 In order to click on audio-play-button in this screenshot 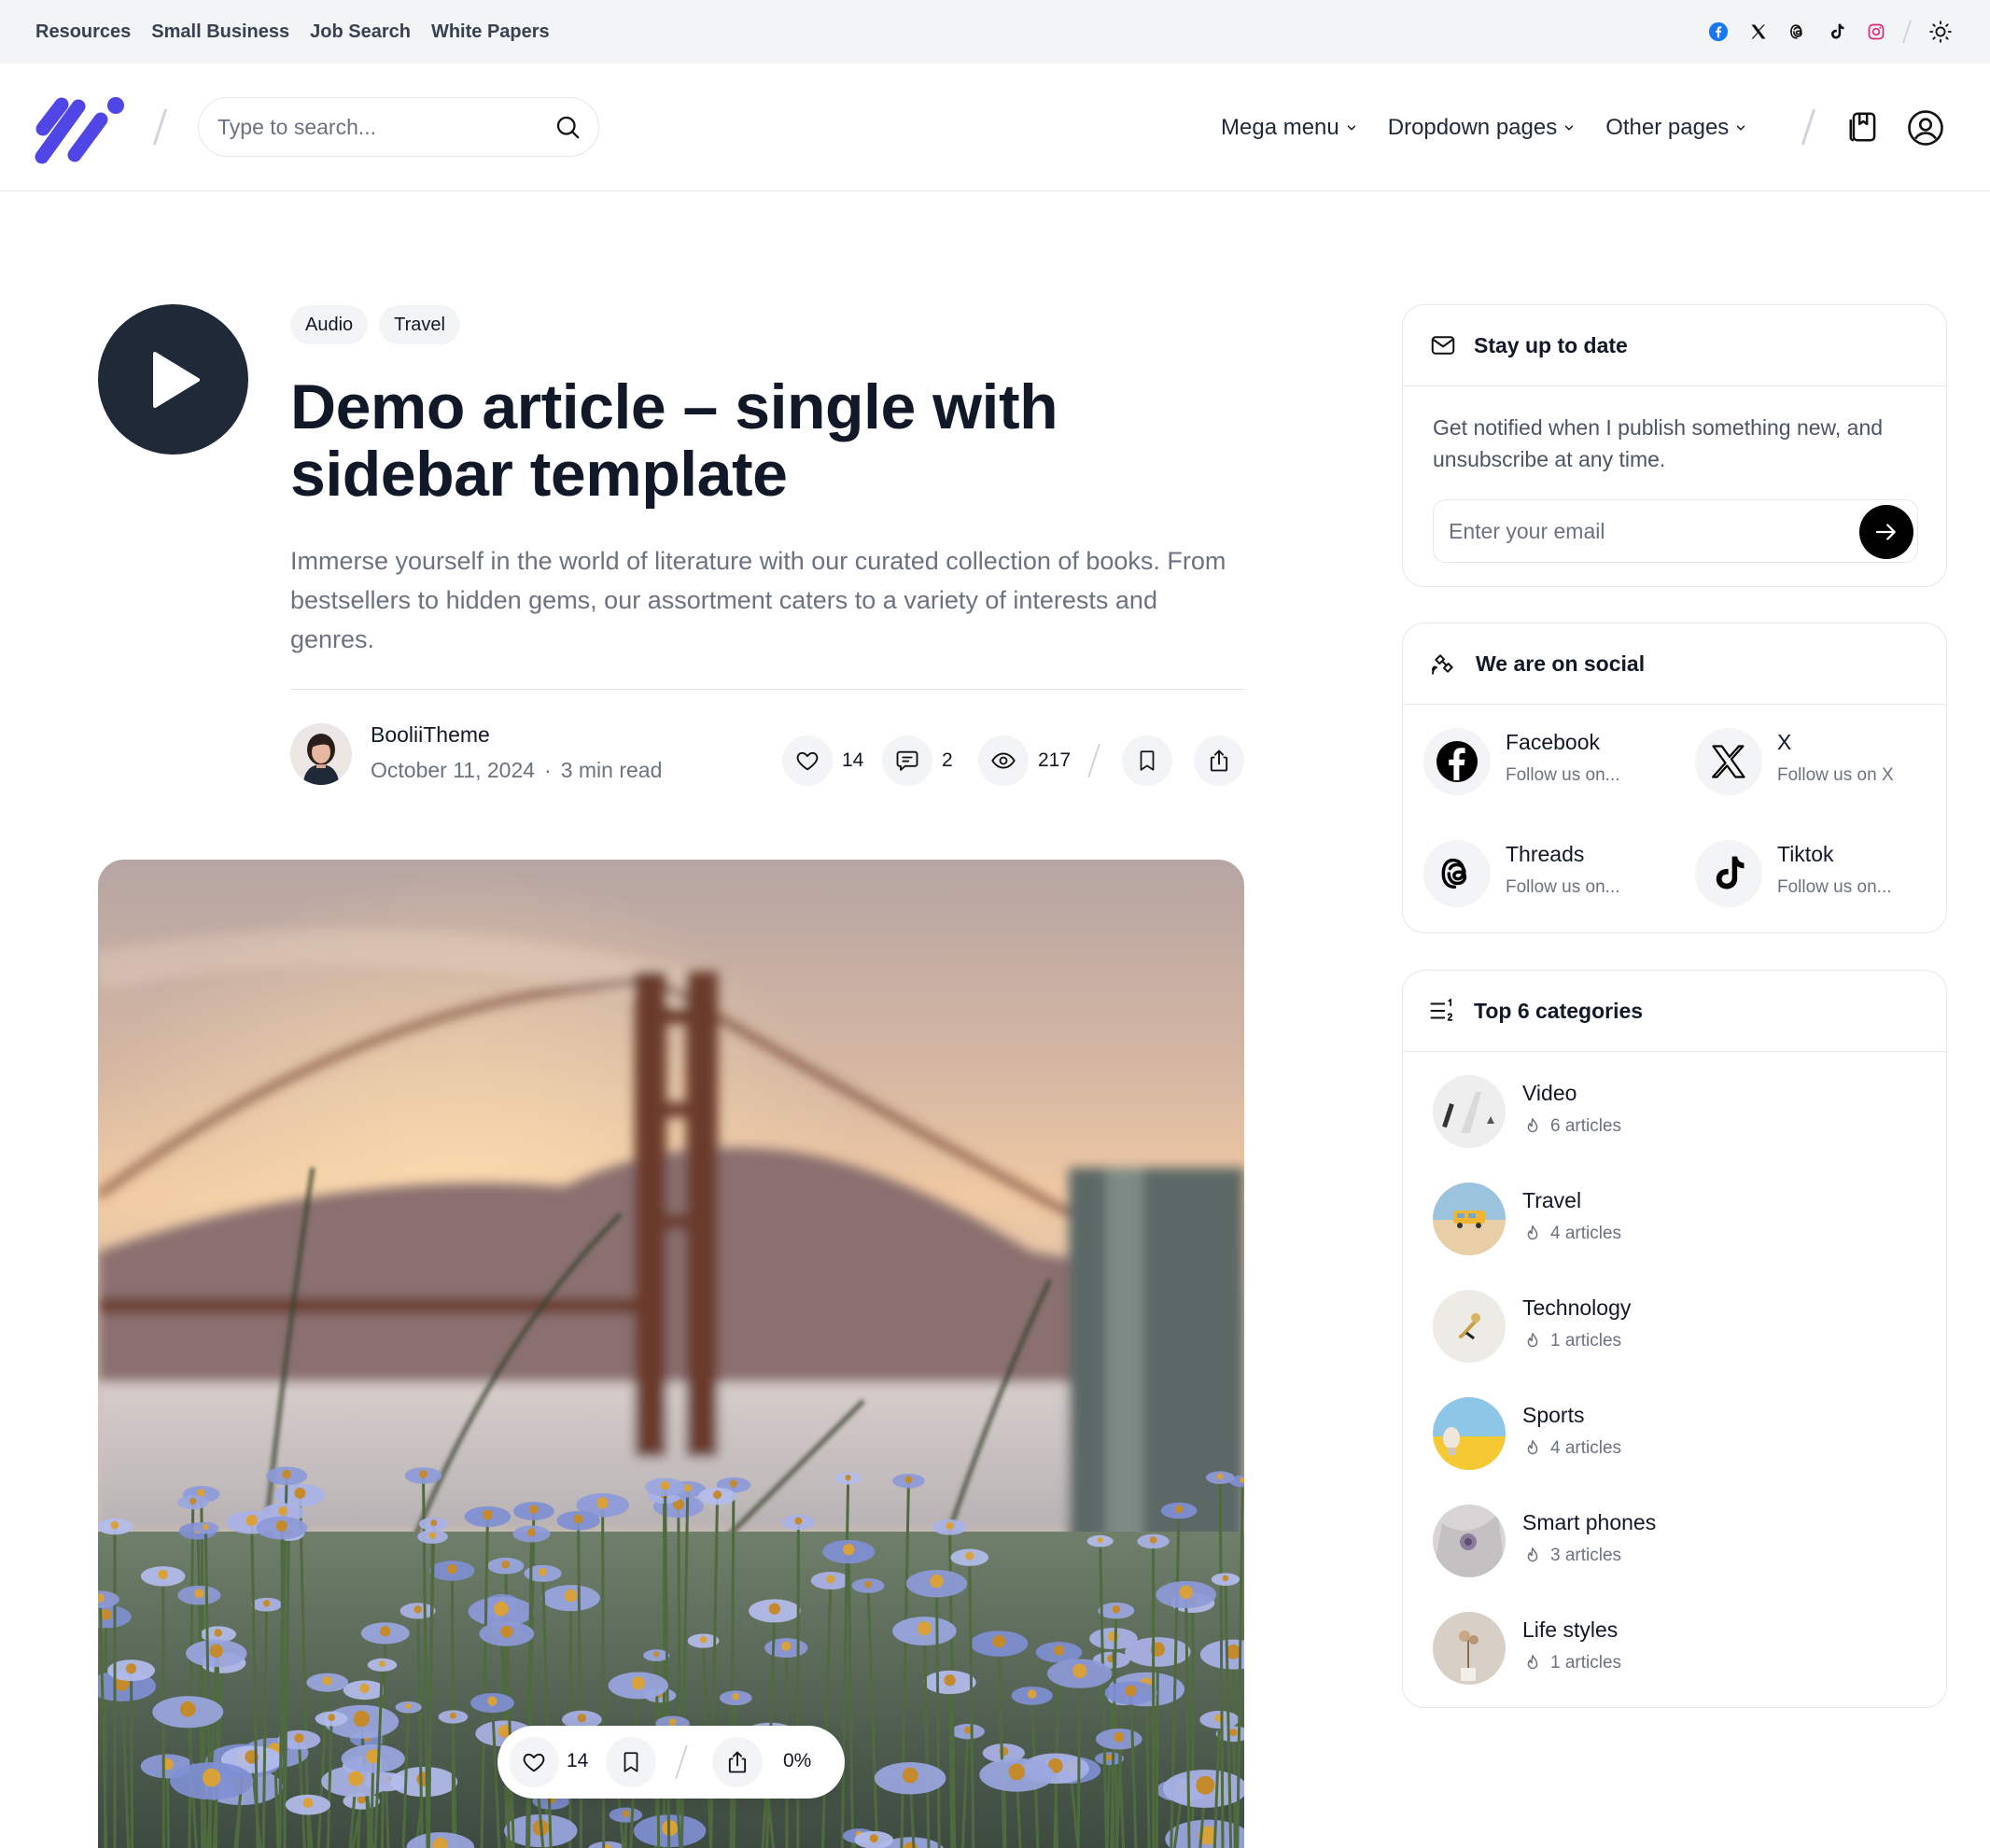, I will do `click(173, 379)`.